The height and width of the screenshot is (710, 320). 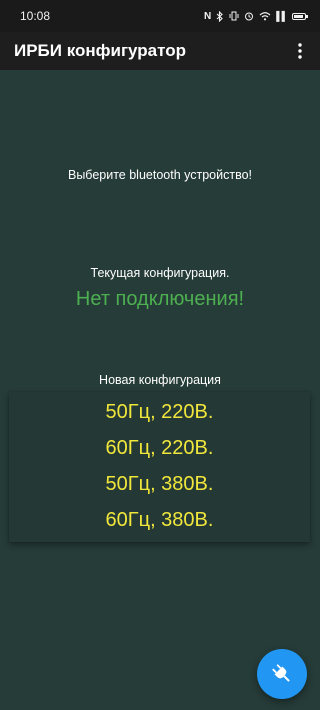 I want to click on wifi-icon, so click(x=265, y=16).